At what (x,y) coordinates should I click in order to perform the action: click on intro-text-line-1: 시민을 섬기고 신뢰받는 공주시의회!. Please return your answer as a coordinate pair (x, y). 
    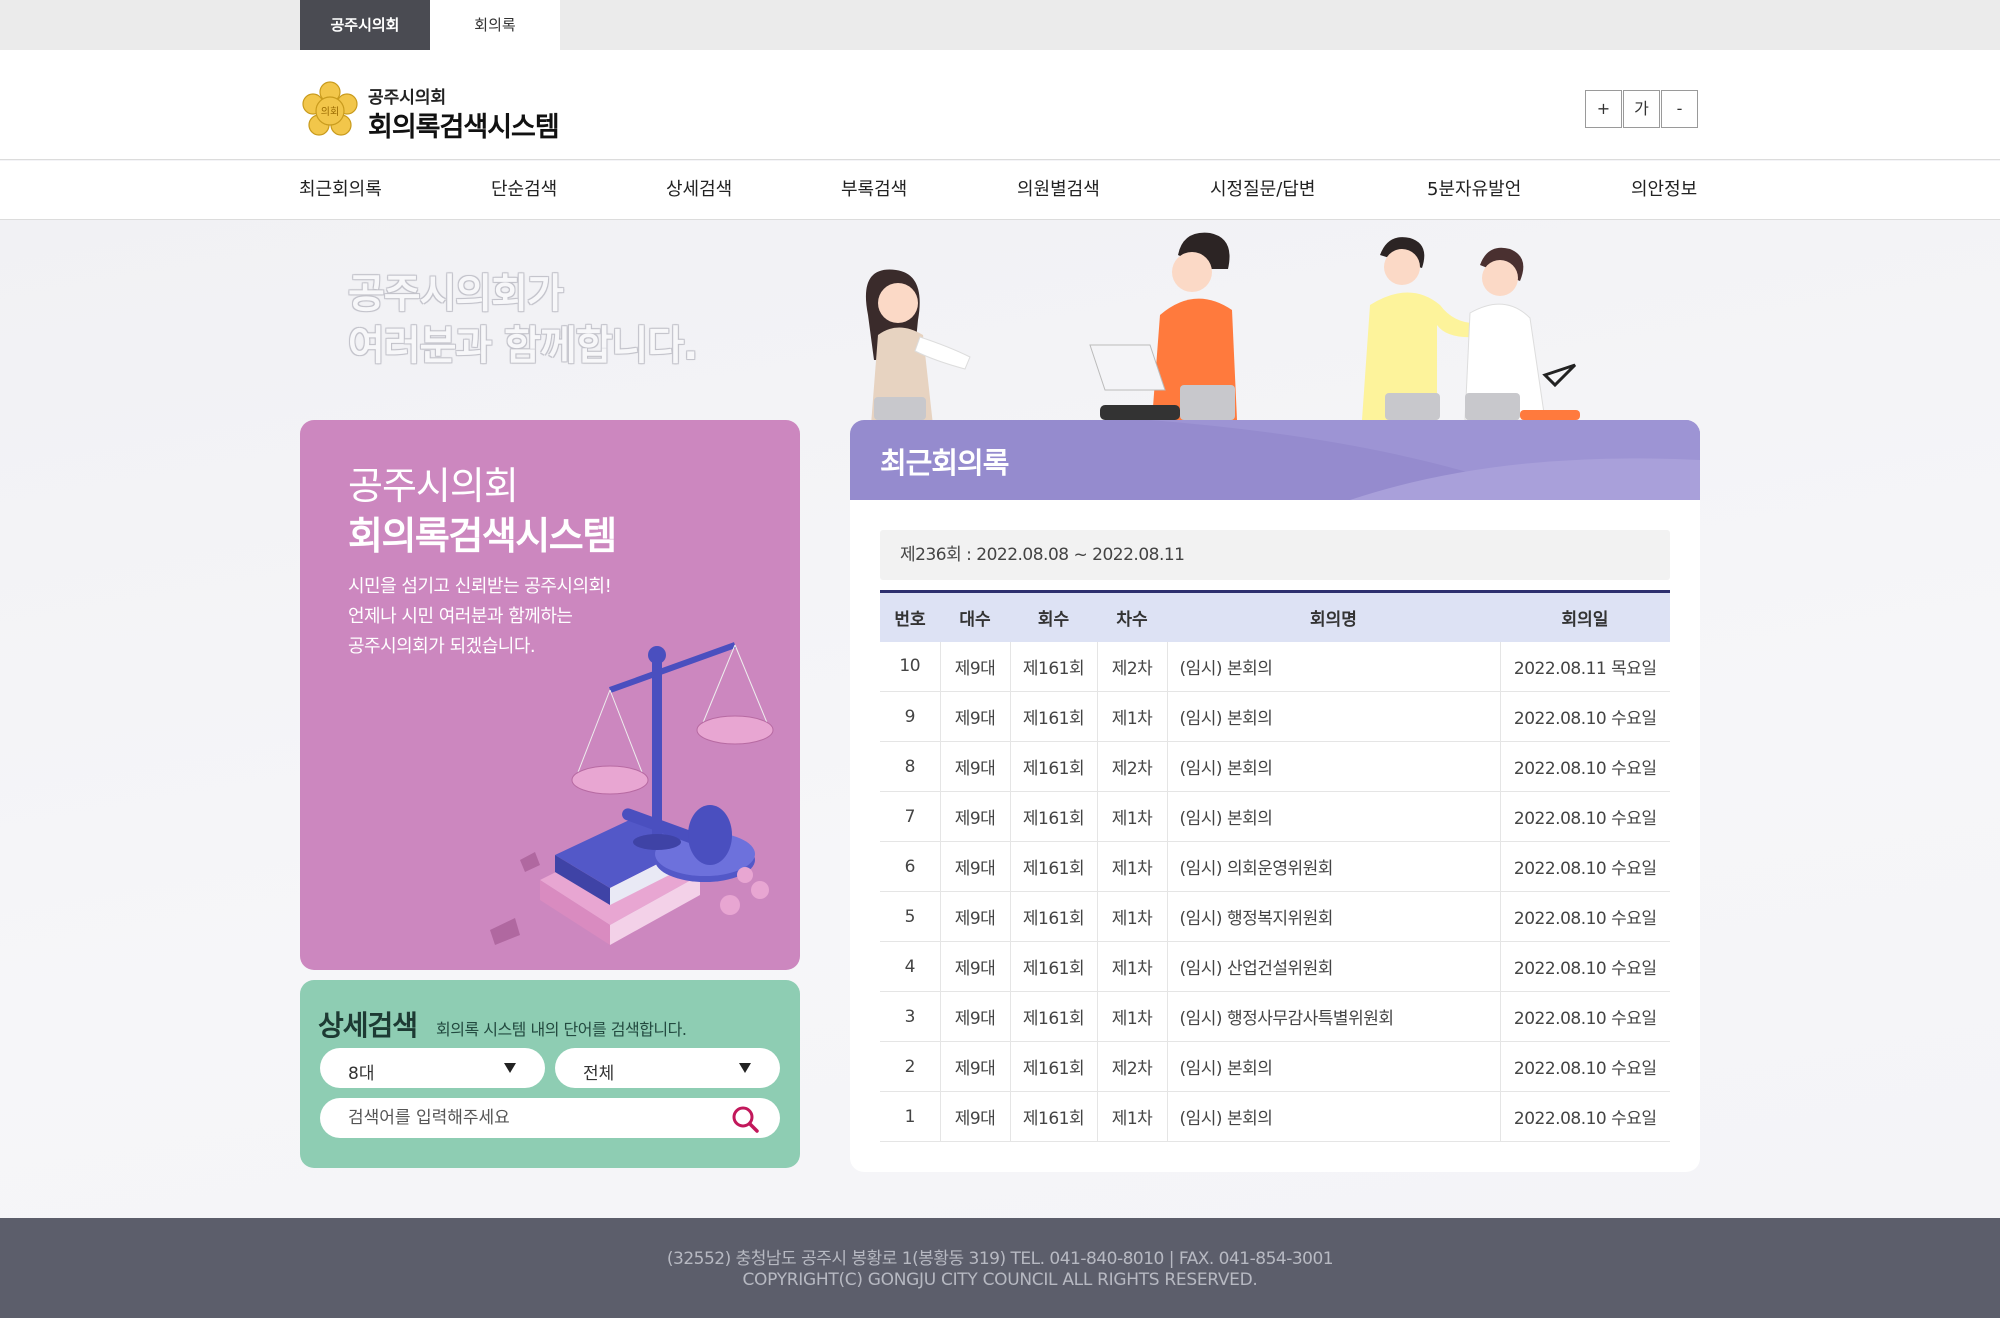
    Looking at the image, I should click on (480, 586).